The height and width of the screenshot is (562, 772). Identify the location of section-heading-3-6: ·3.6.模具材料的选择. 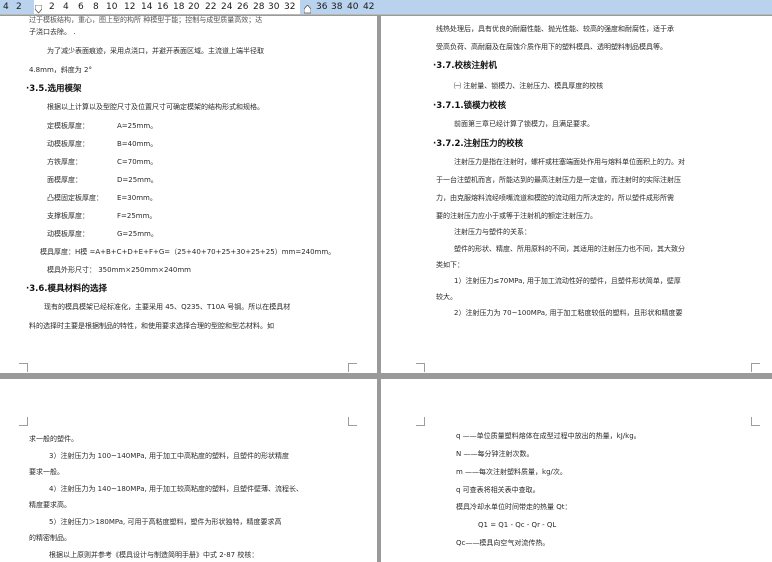
(67, 289).